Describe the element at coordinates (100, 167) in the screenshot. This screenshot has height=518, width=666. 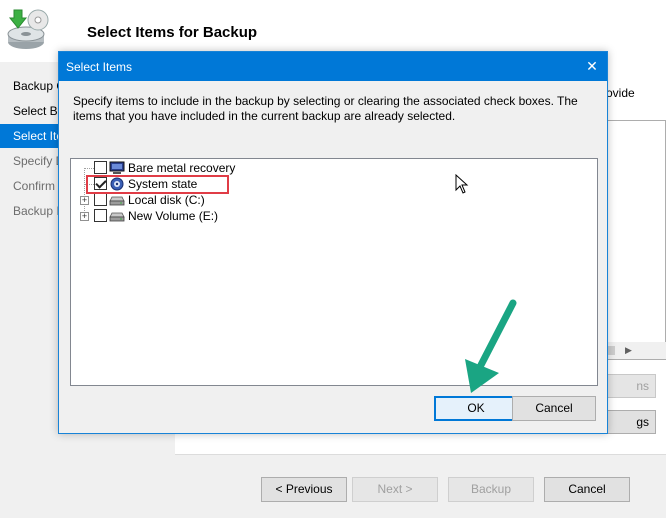
I see `bare-metal-recovery-checkbox` at that location.